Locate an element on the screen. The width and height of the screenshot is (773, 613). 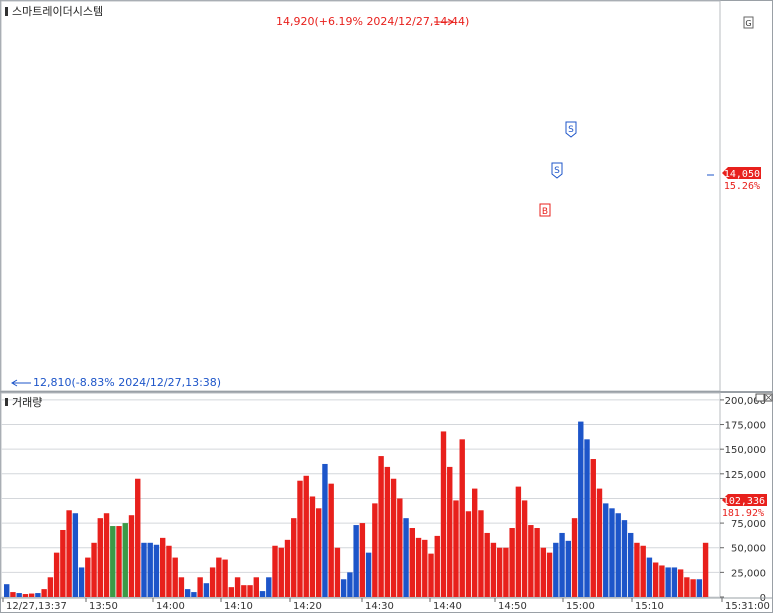
volume-panel-label: 거래량 is located at coordinates (27, 402).